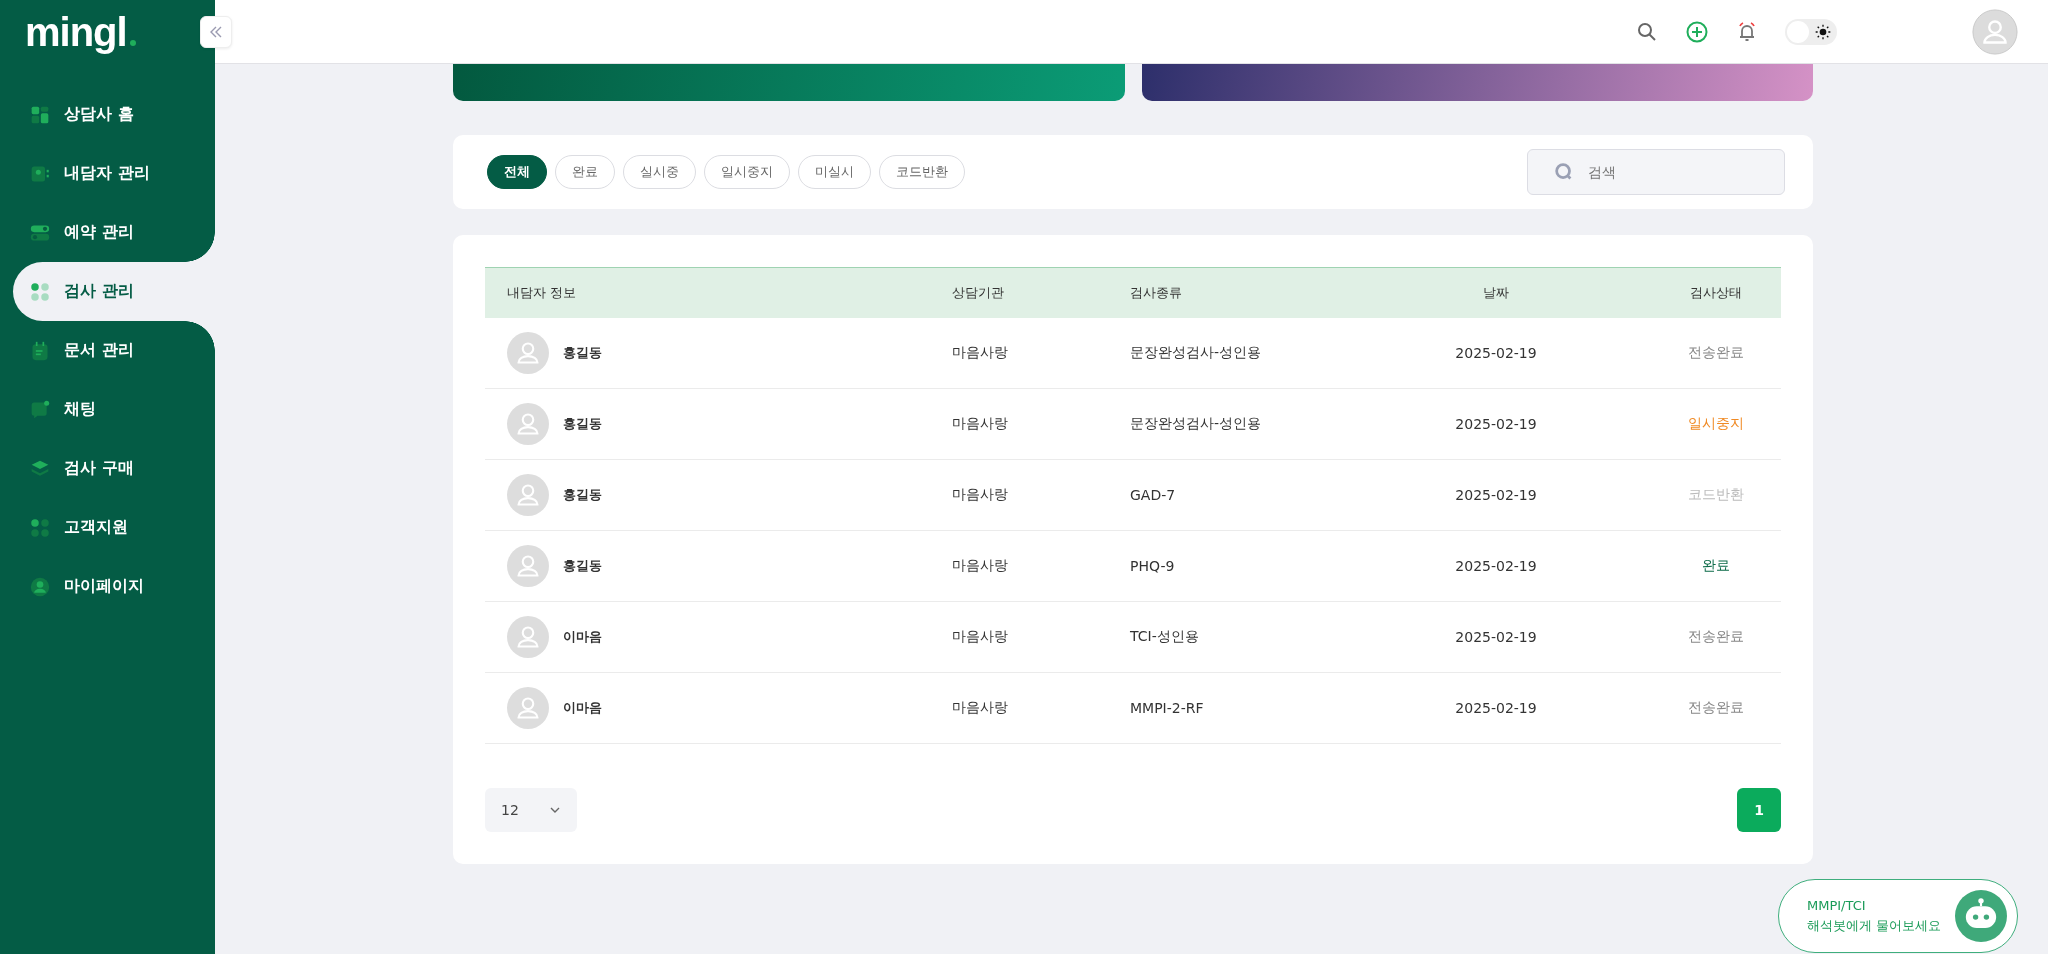 The height and width of the screenshot is (954, 2048). What do you see at coordinates (747, 172) in the screenshot?
I see `filter-tab: 일시중지` at bounding box center [747, 172].